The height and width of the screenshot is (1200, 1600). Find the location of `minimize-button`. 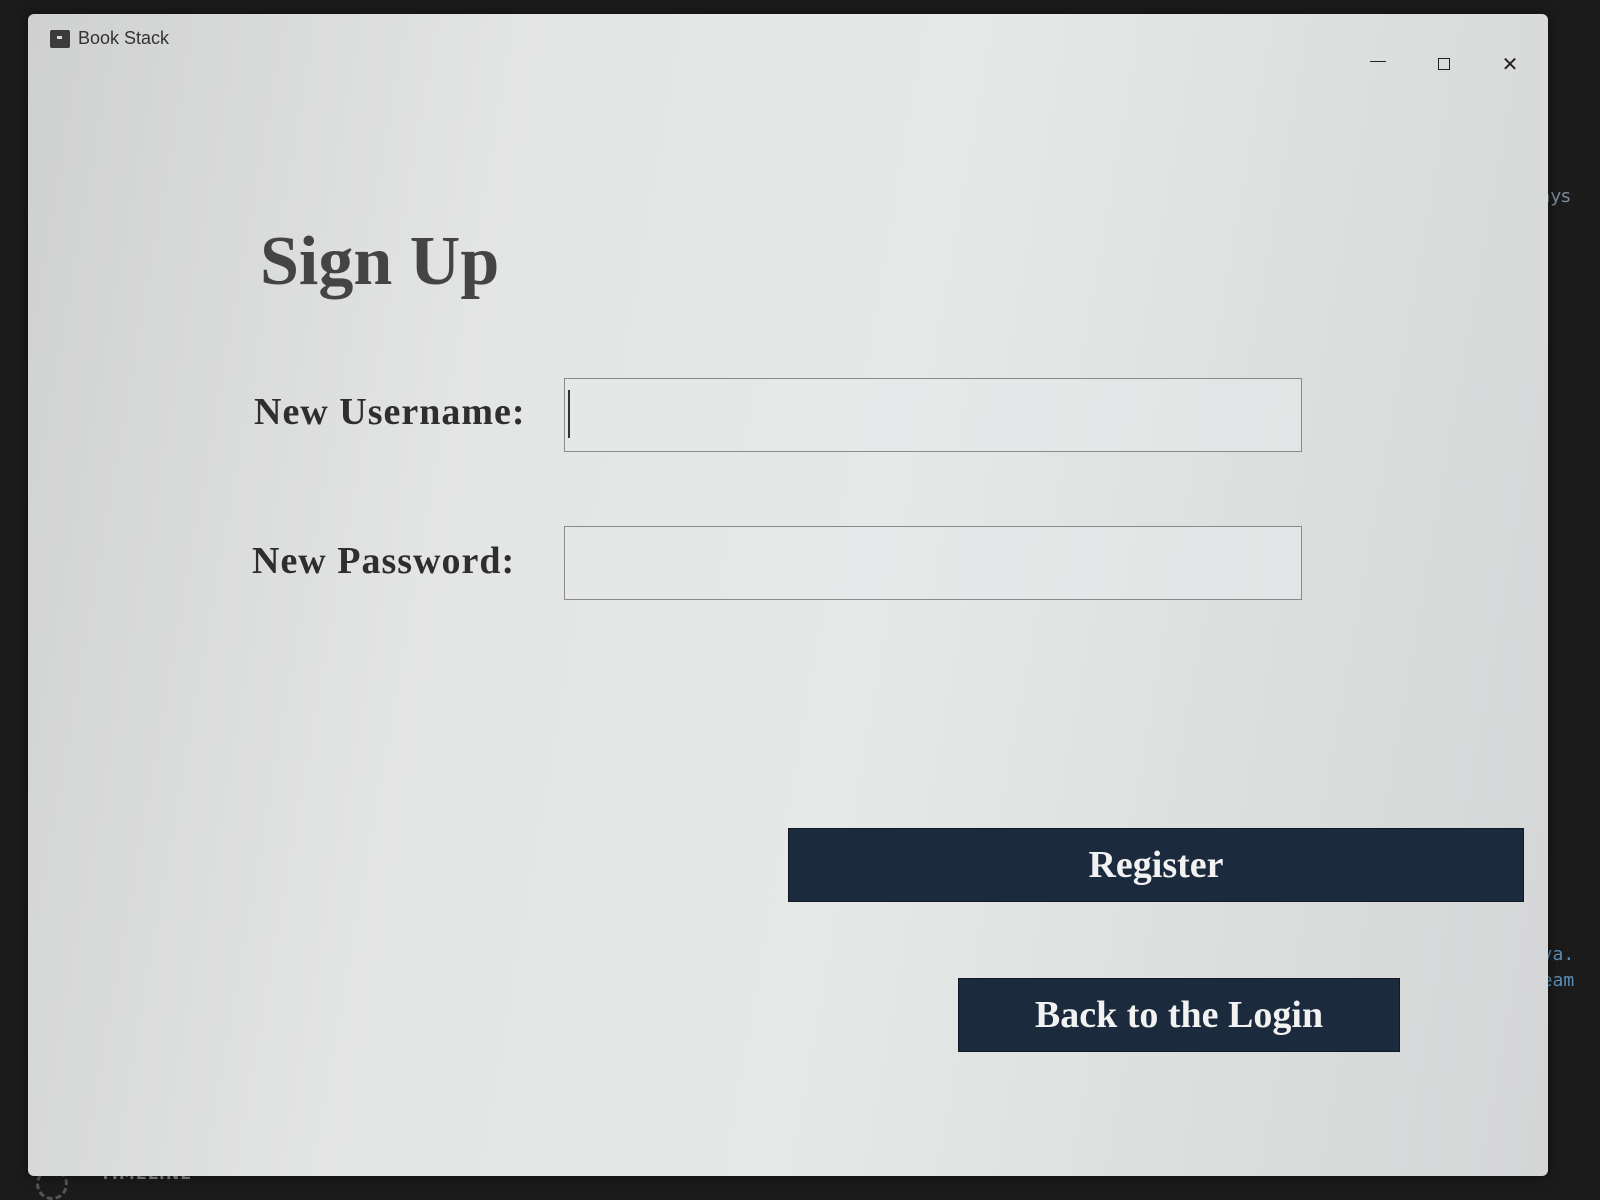

minimize-button is located at coordinates (1378, 64).